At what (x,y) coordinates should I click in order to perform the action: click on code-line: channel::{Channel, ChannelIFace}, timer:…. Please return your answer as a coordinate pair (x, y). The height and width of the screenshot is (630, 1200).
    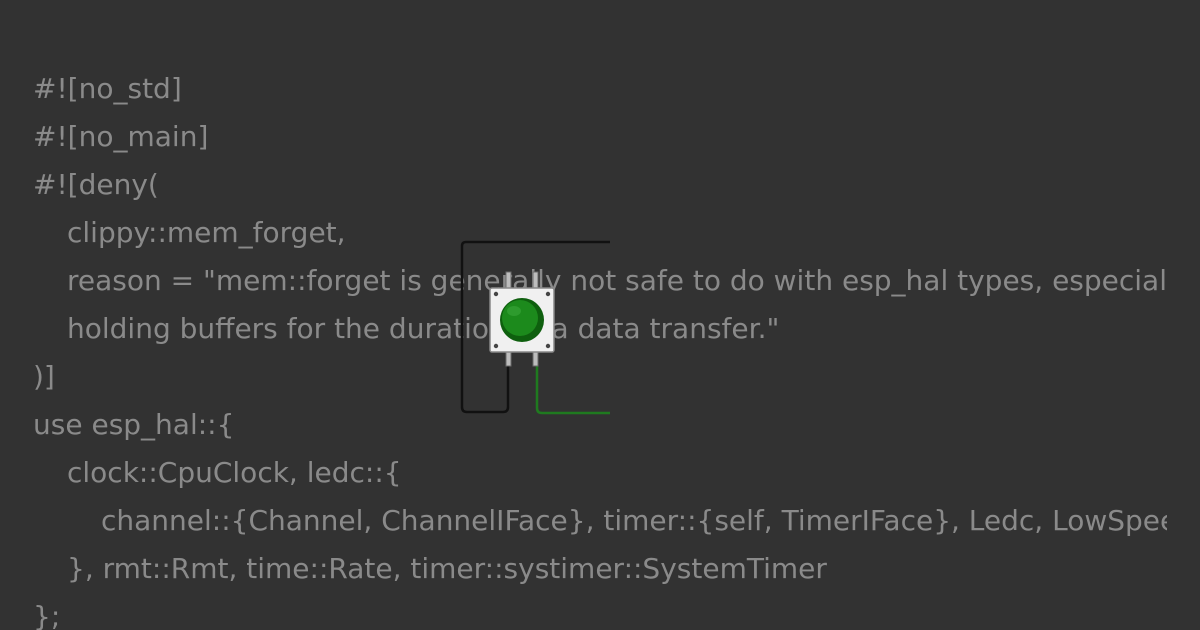
    Looking at the image, I should click on (634, 520).